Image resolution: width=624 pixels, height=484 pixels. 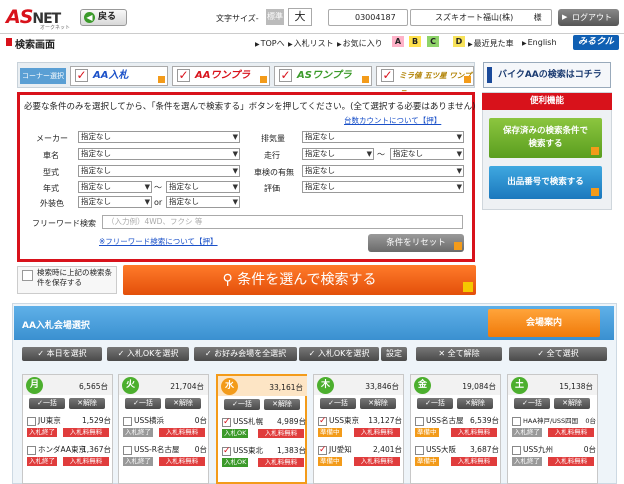 I want to click on select-bid-ok-button: ✓ 入札OKを選択, so click(x=148, y=354).